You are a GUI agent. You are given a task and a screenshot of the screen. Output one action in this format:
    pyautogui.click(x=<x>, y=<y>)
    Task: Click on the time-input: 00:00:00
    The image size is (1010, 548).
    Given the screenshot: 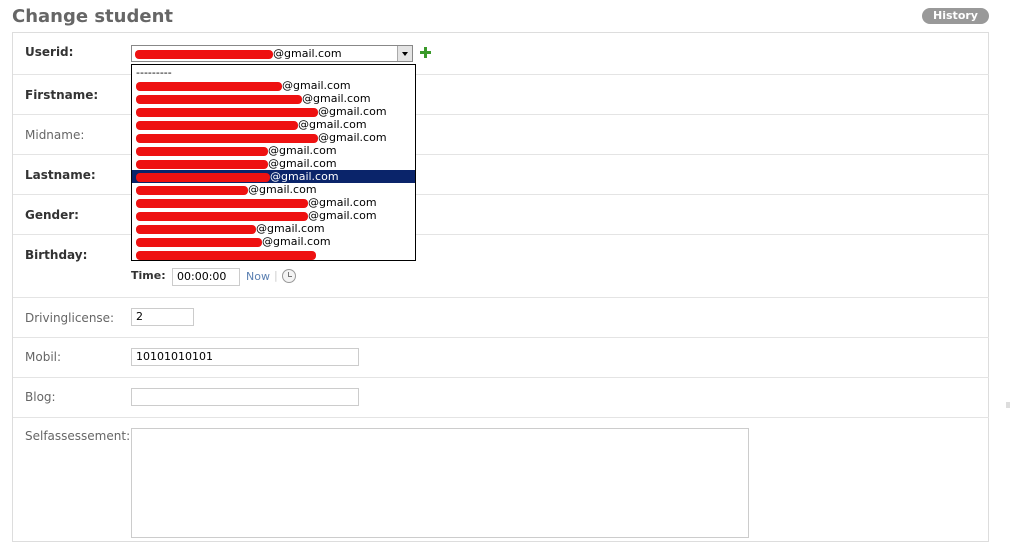 What is the action you would take?
    pyautogui.click(x=206, y=277)
    